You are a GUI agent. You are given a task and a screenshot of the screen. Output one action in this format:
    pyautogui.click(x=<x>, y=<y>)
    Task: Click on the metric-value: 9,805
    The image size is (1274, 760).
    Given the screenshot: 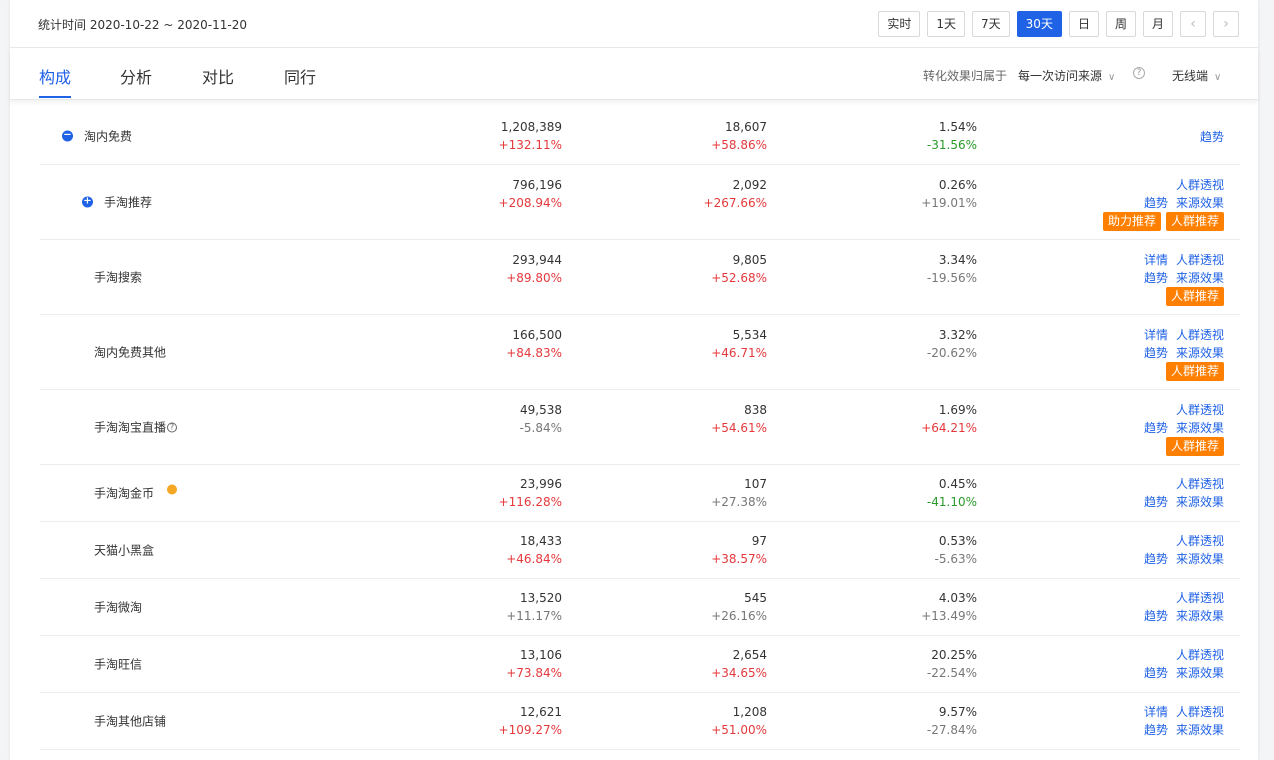 What is the action you would take?
    pyautogui.click(x=749, y=260)
    